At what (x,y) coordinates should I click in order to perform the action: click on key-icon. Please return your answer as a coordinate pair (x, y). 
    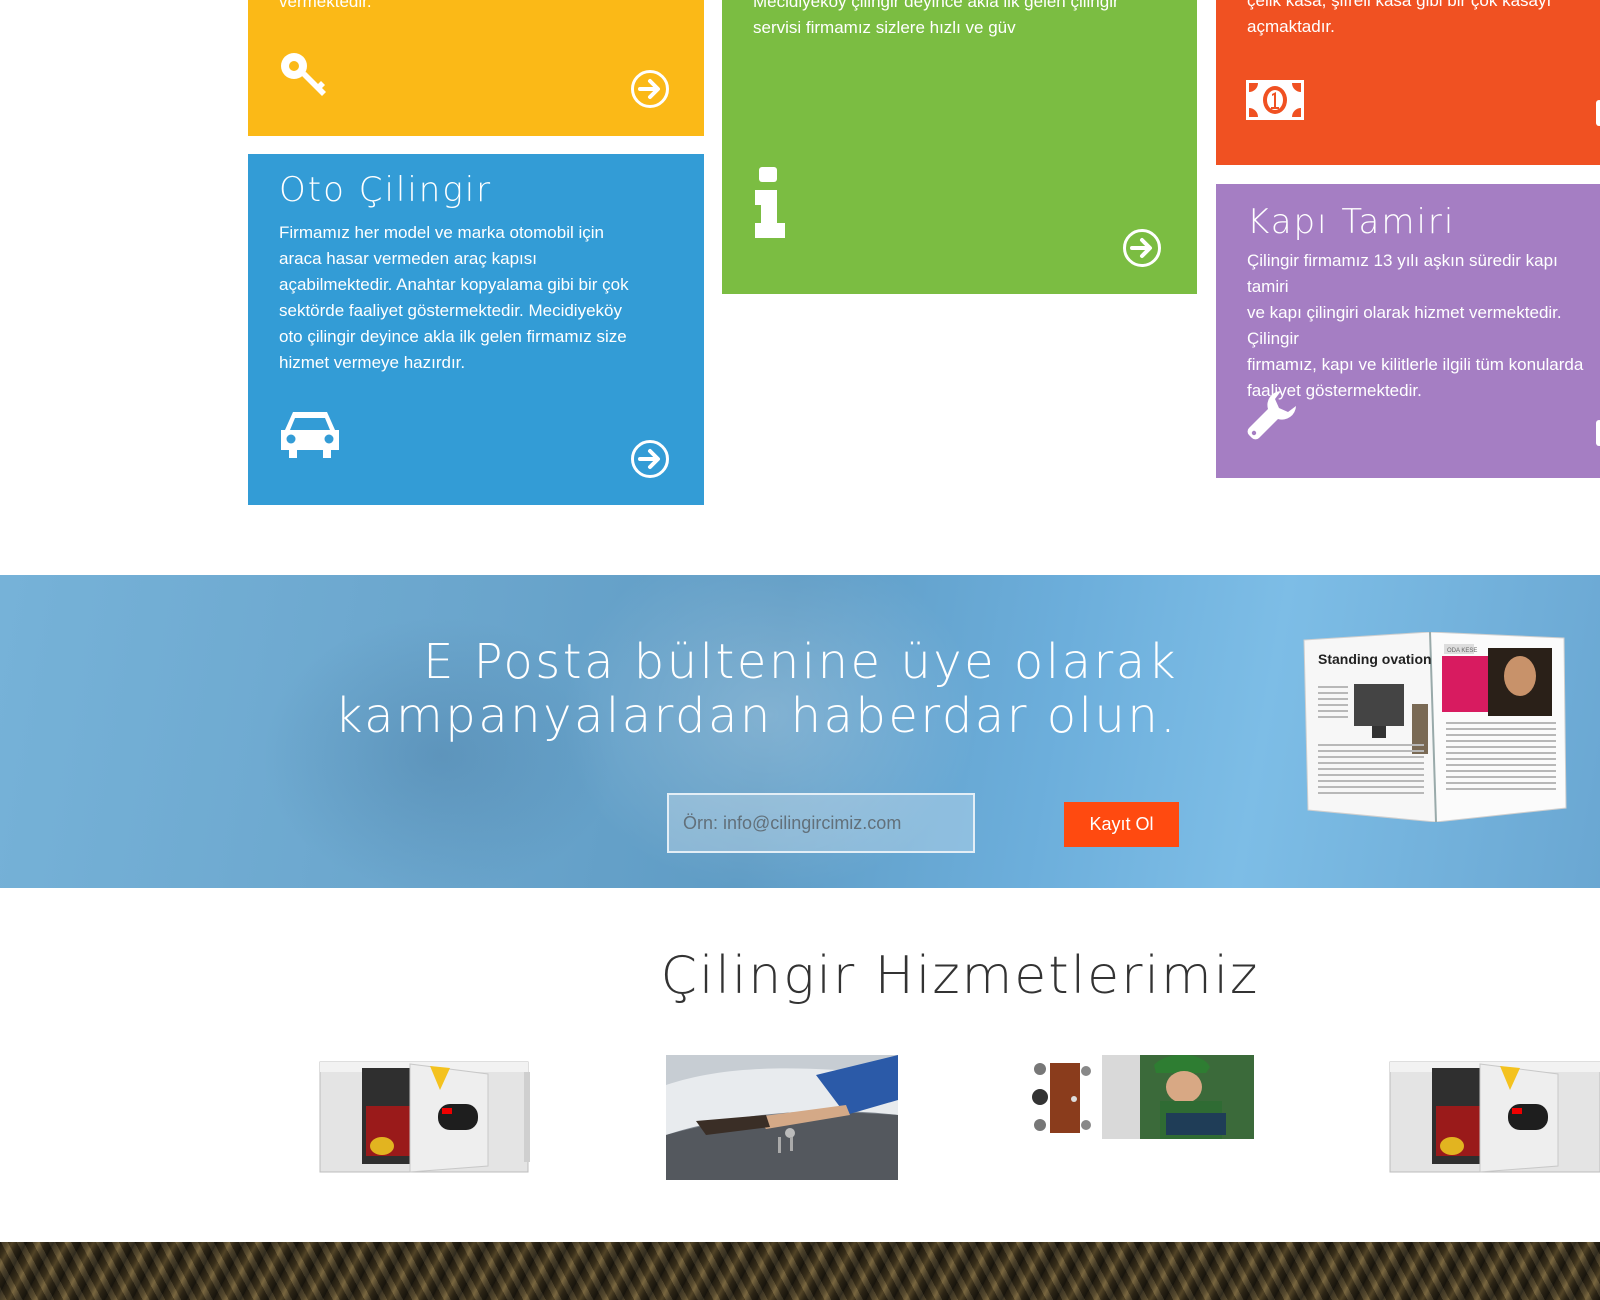
    Looking at the image, I should click on (303, 74).